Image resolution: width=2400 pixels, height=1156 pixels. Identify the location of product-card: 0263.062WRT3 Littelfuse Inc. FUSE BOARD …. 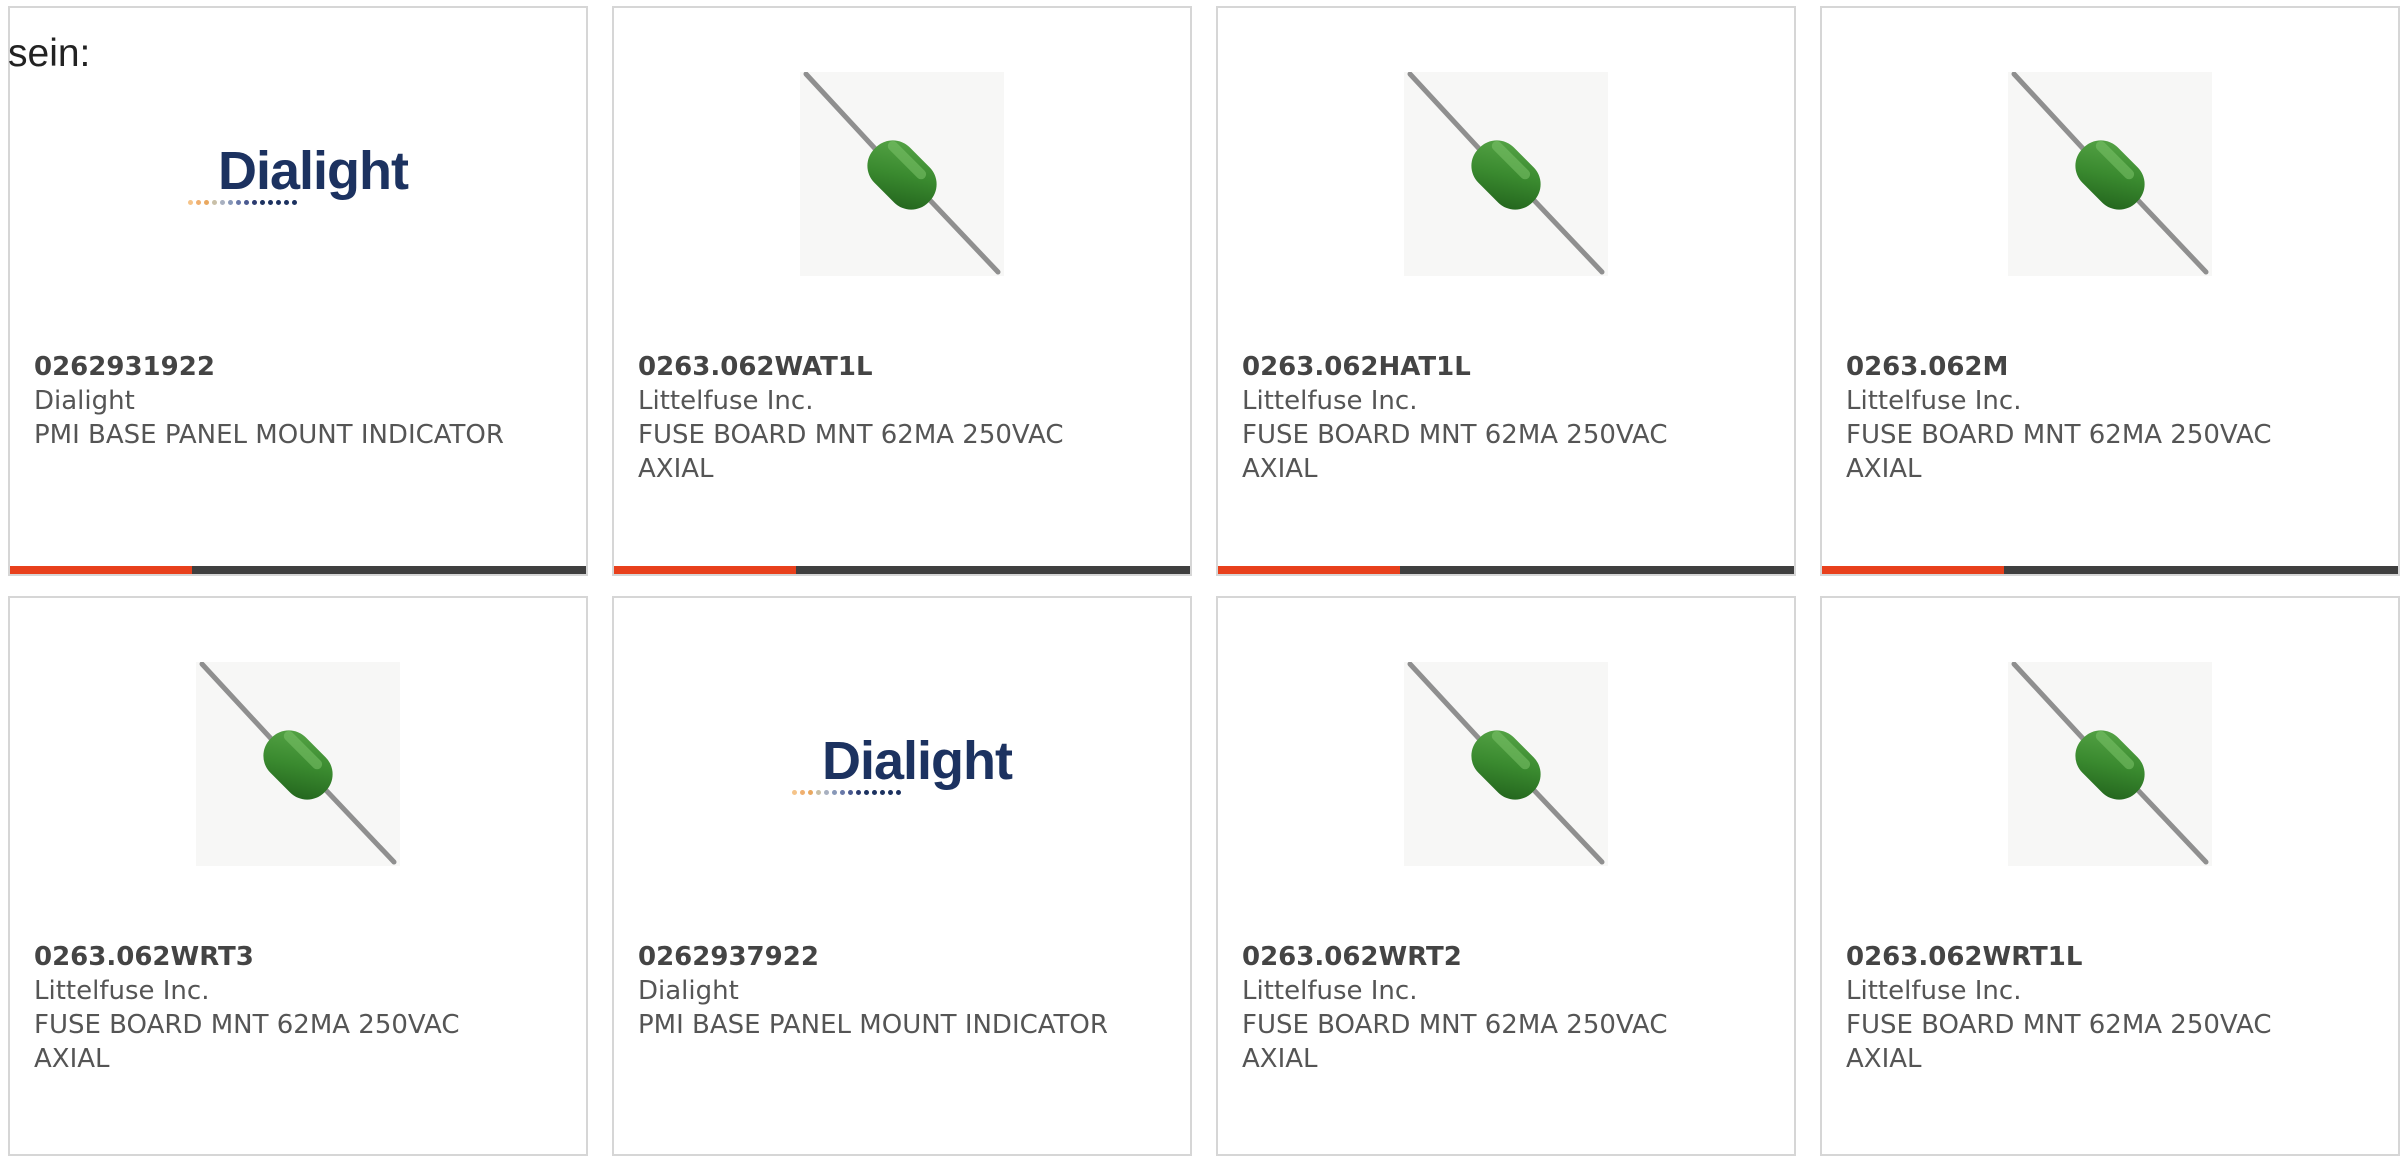
(298, 876).